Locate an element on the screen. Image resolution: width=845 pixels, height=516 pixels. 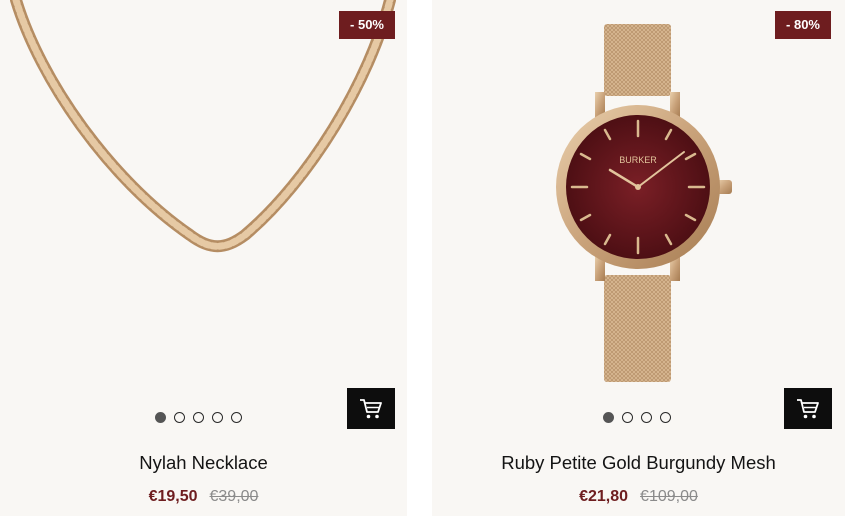
watch-brand-logo: BURKER is located at coordinates (638, 160).